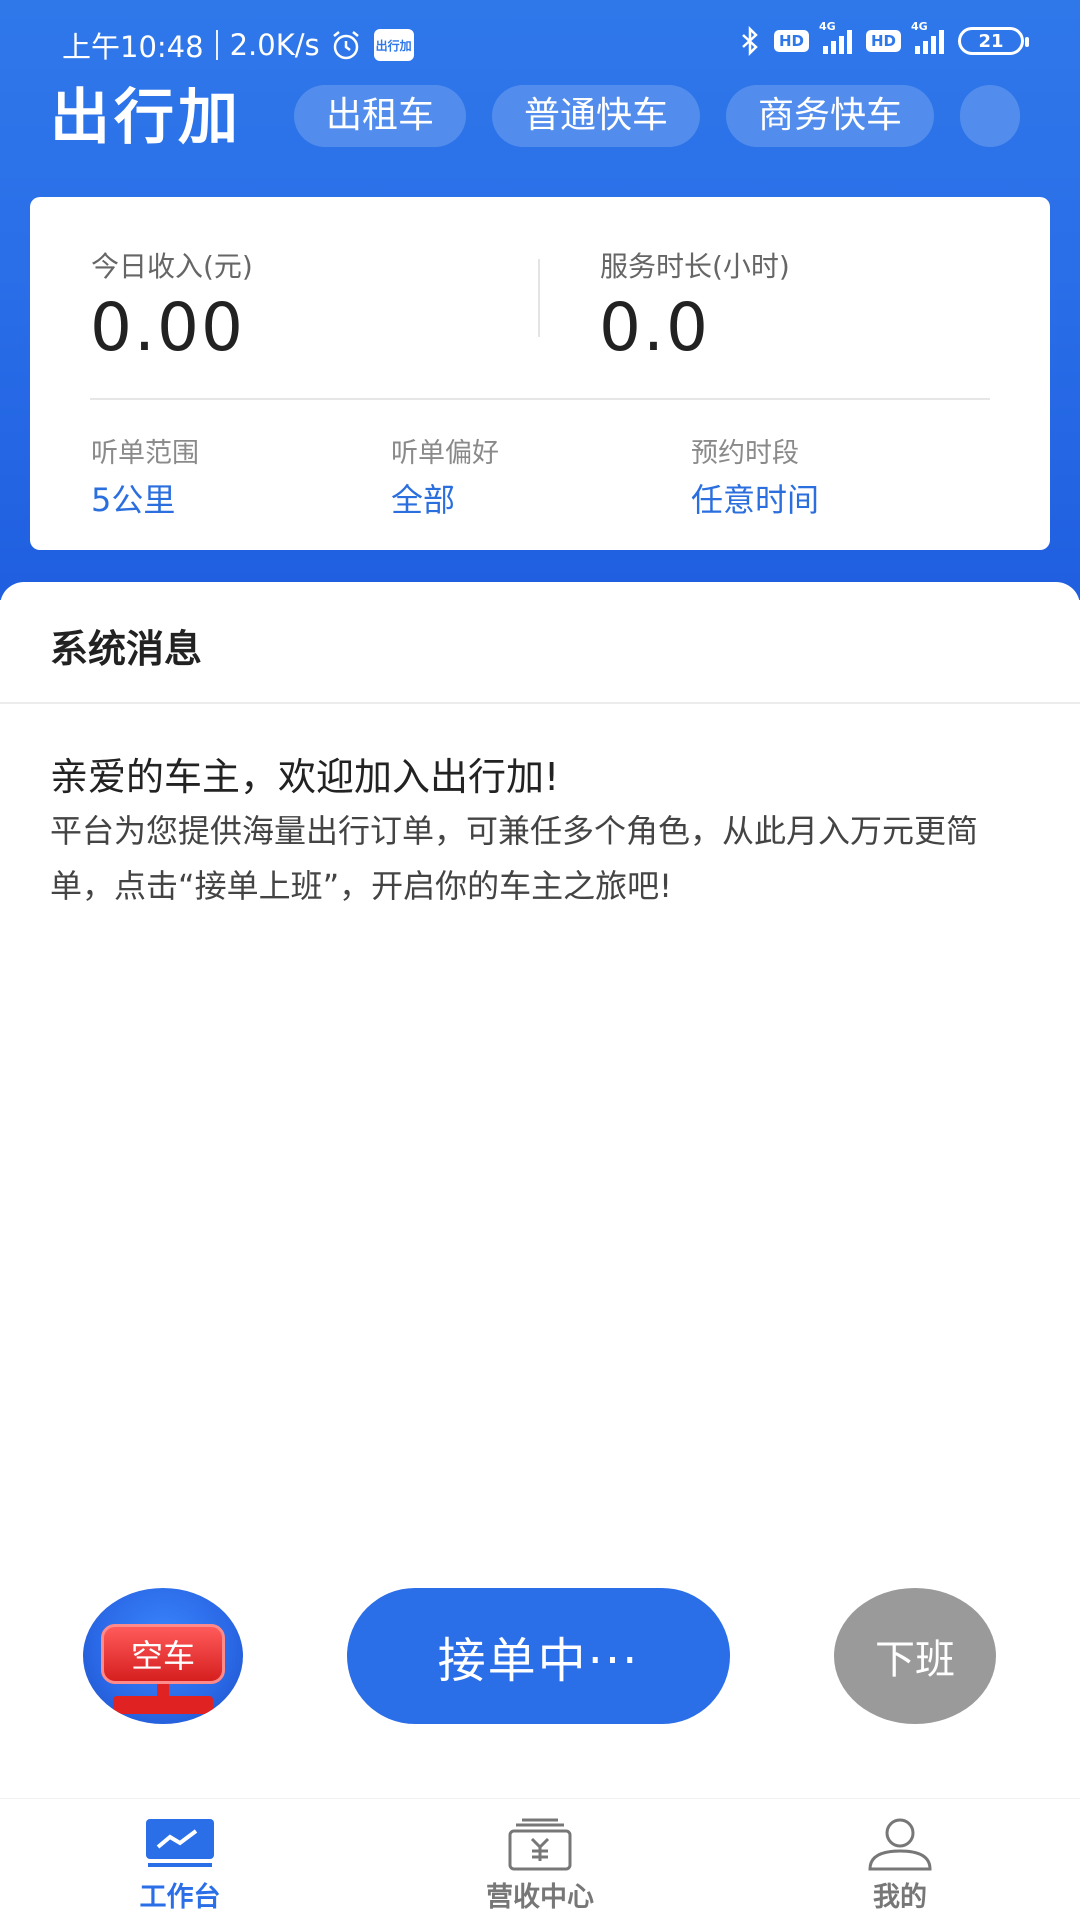 The height and width of the screenshot is (1920, 1080). What do you see at coordinates (991, 41) in the screenshot?
I see `battery-level: 21` at bounding box center [991, 41].